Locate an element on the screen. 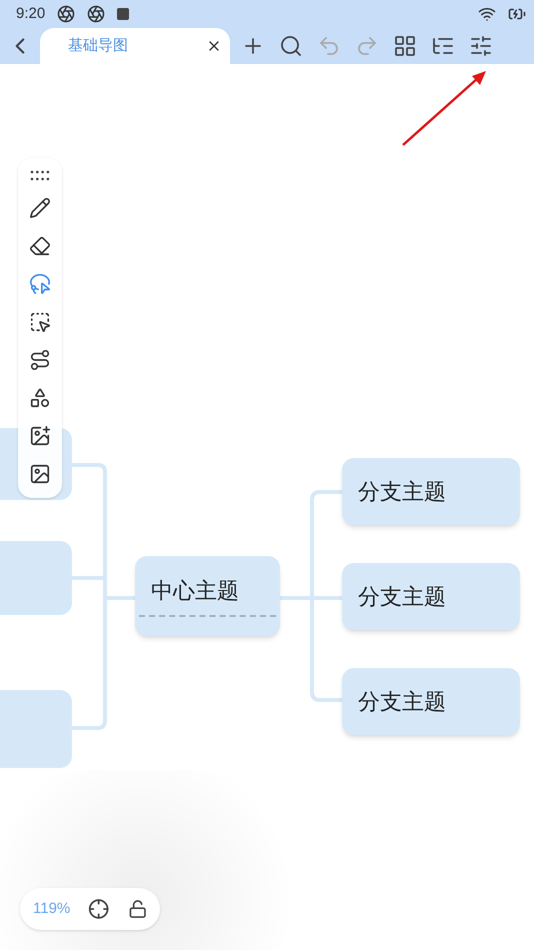 The height and width of the screenshot is (950, 534). eraser-icon is located at coordinates (40, 246).